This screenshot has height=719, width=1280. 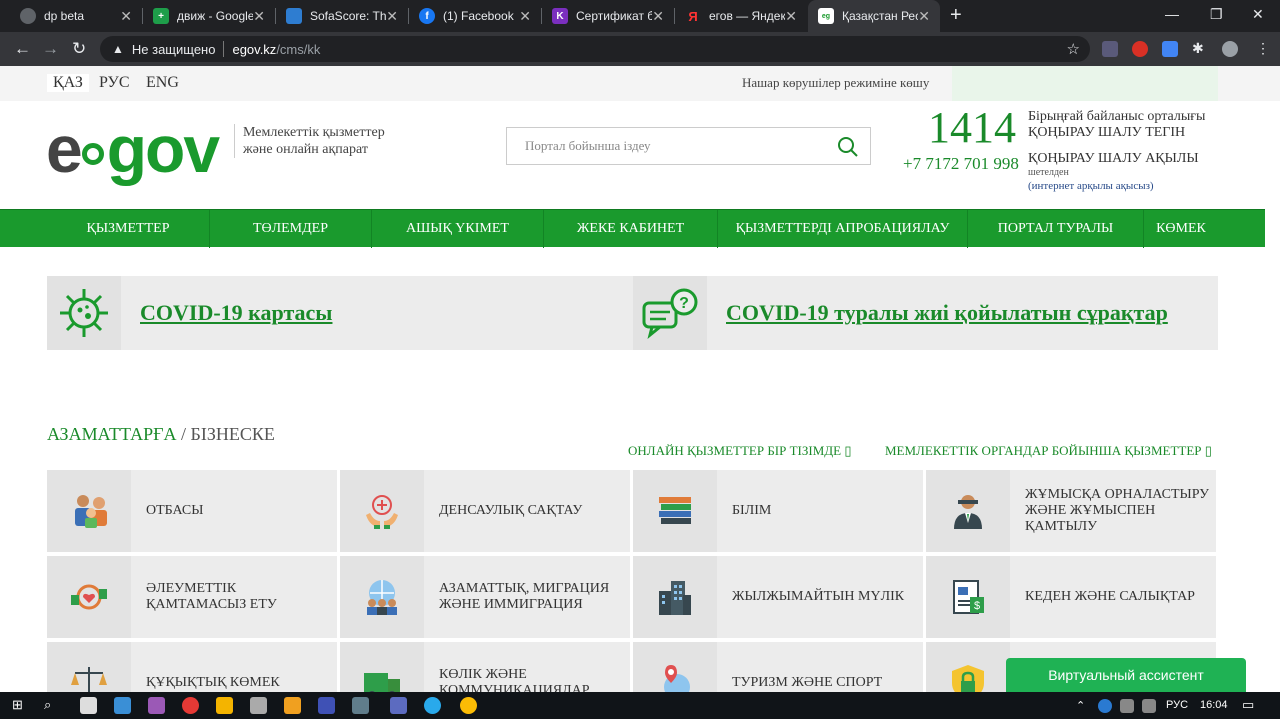 I want to click on tab-title: (1) Facebook, so click(x=478, y=16).